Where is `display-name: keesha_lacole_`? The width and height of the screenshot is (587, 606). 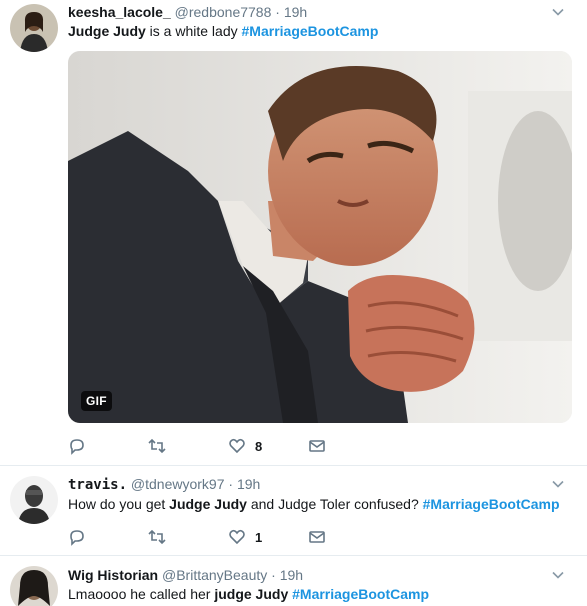
display-name: keesha_lacole_ is located at coordinates (119, 12).